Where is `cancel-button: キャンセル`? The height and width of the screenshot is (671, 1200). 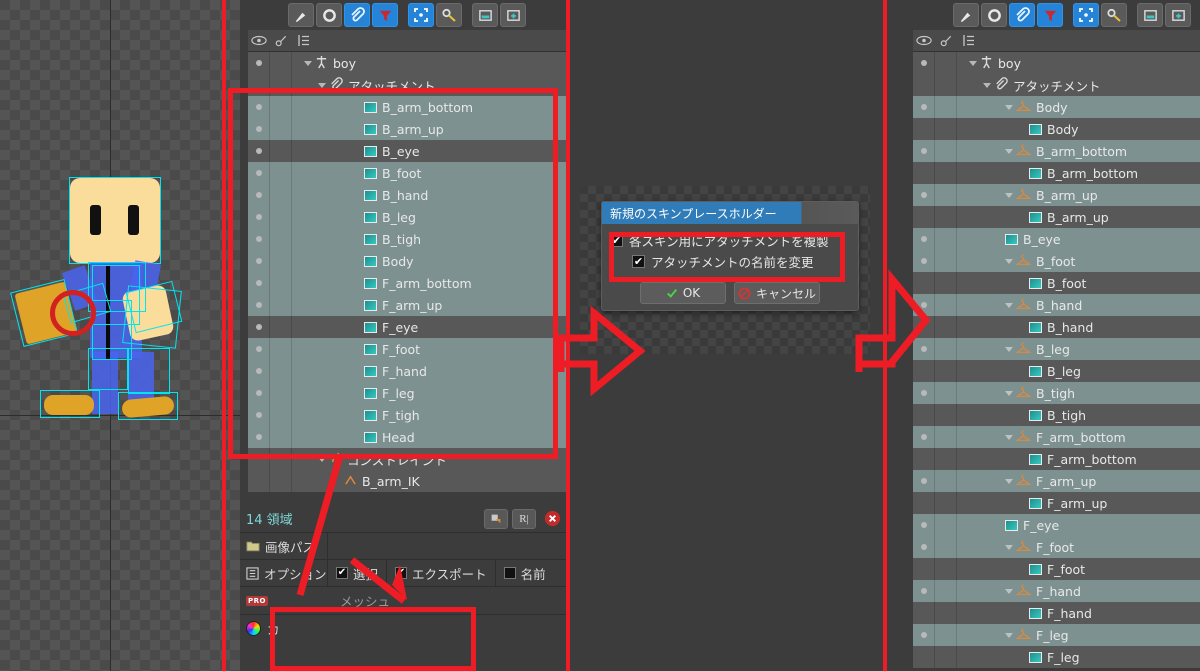
cancel-button: キャンセル is located at coordinates (777, 293).